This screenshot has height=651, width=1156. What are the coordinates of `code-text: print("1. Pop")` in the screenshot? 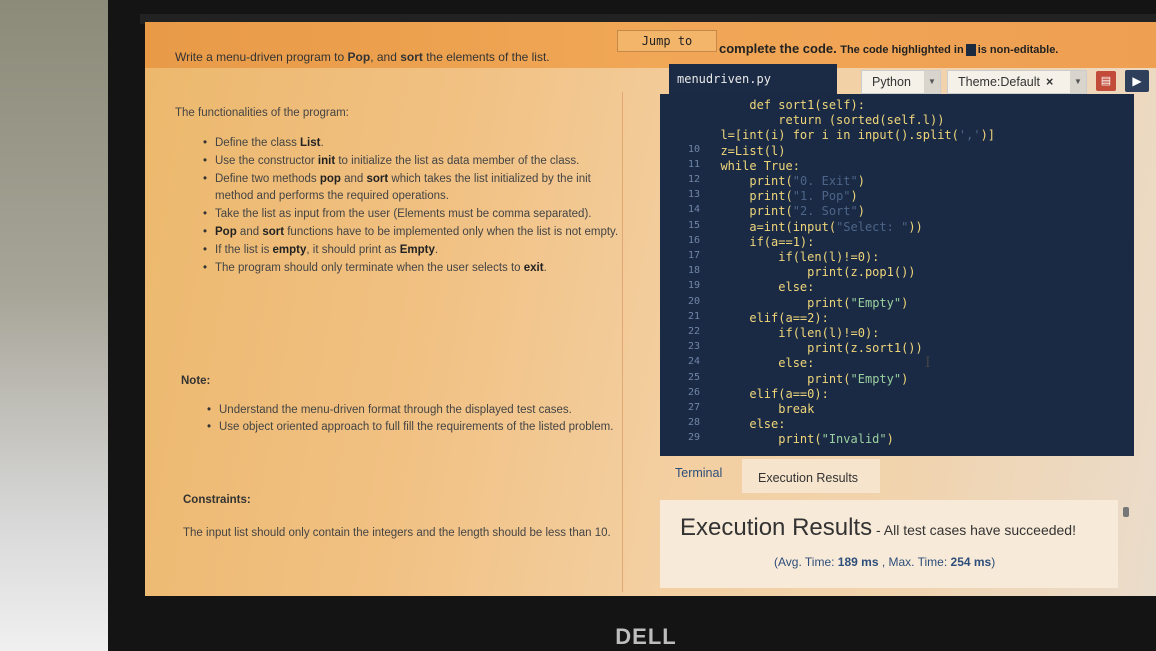 It's located at (782, 196).